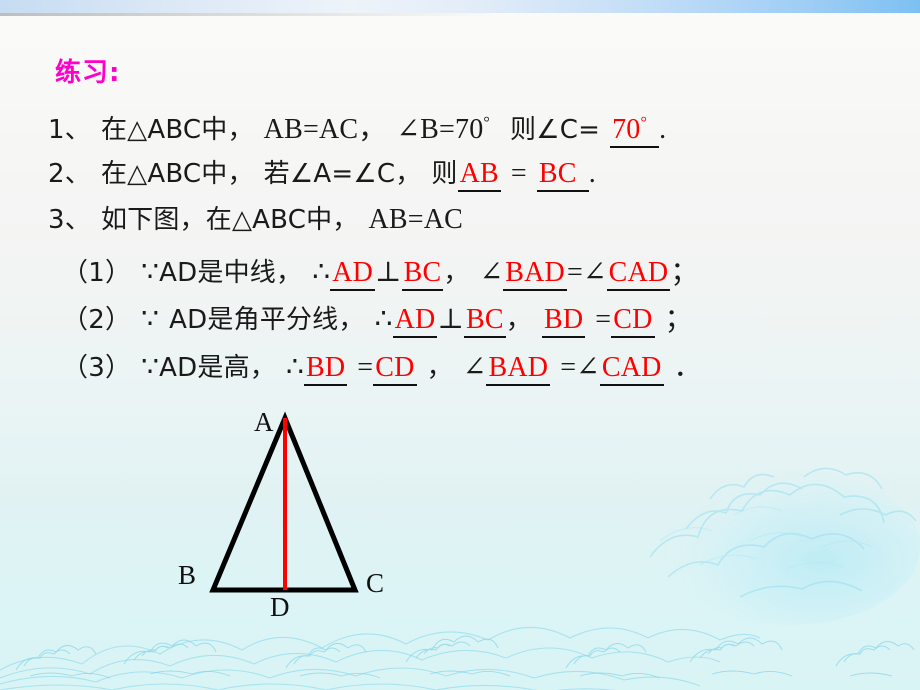 This screenshot has width=920, height=690. I want to click on part-3-operator-1: =, so click(365, 367).